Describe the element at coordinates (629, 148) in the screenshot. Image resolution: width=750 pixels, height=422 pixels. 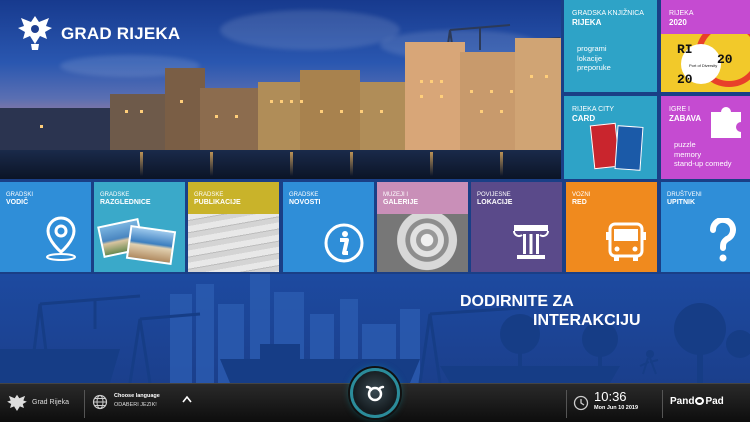
I see `city-card-blue` at that location.